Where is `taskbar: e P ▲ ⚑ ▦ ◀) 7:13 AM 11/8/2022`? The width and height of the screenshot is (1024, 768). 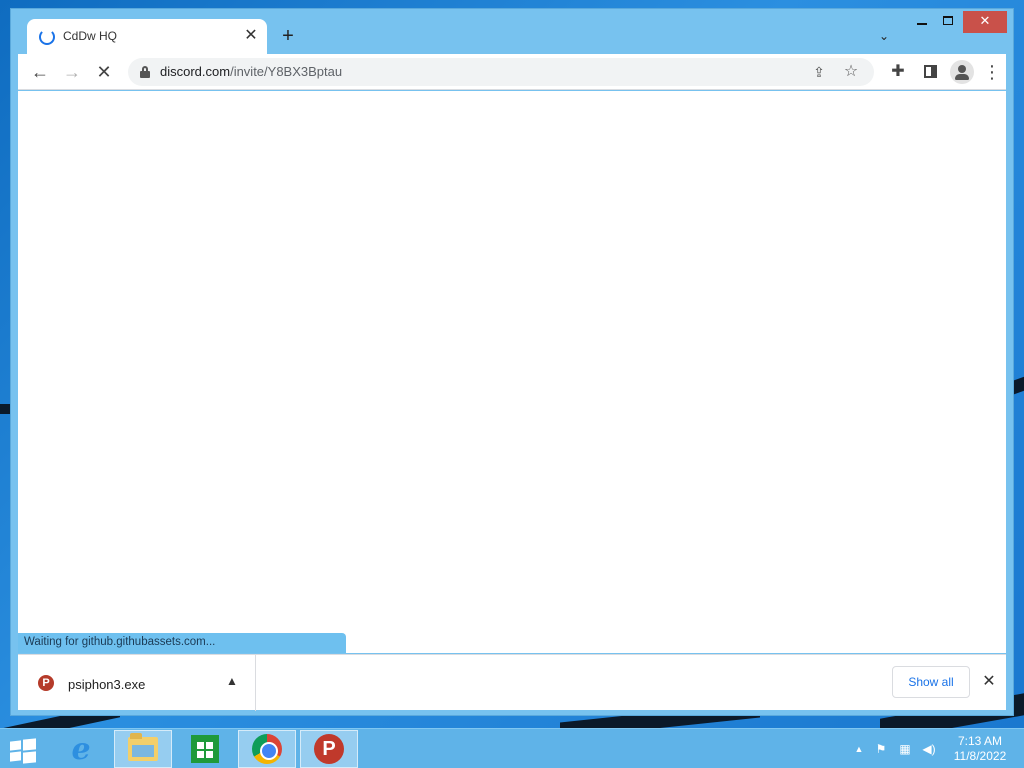
taskbar: e P ▲ ⚑ ▦ ◀) 7:13 AM 11/8/2022 is located at coordinates (512, 748).